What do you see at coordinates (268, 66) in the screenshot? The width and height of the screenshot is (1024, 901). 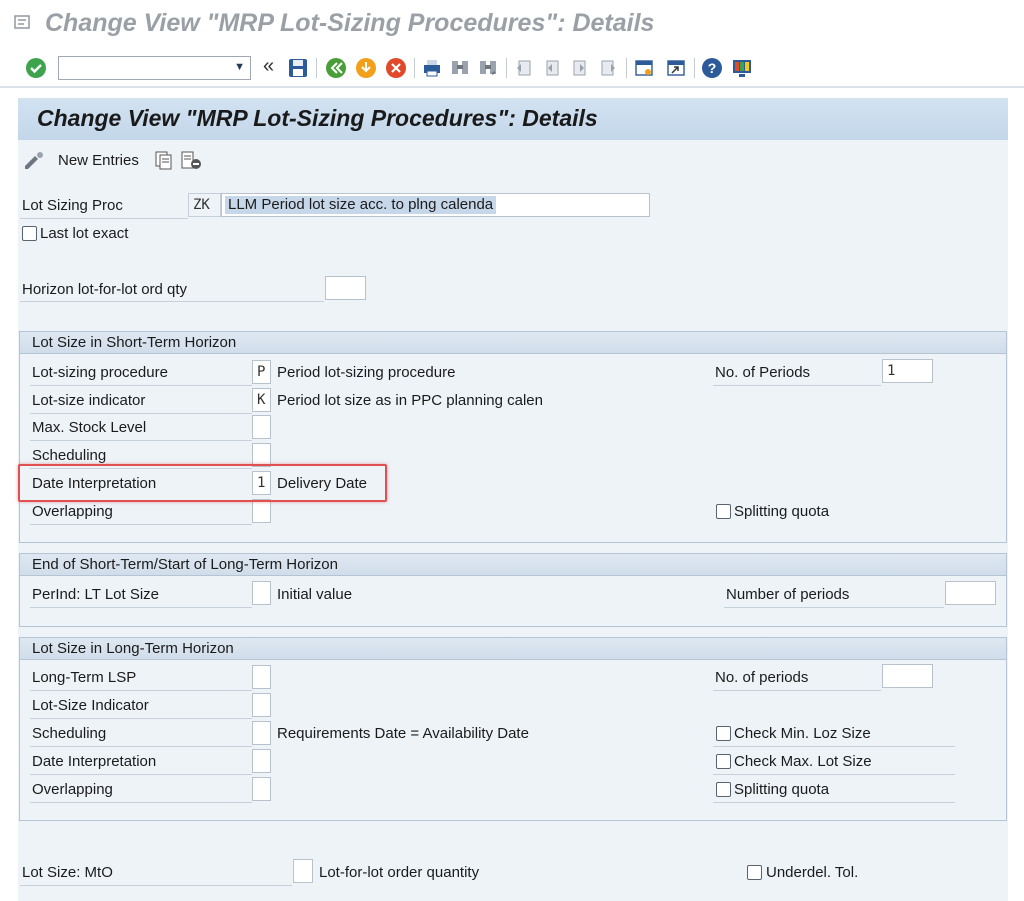 I see `collapse-icon: «` at bounding box center [268, 66].